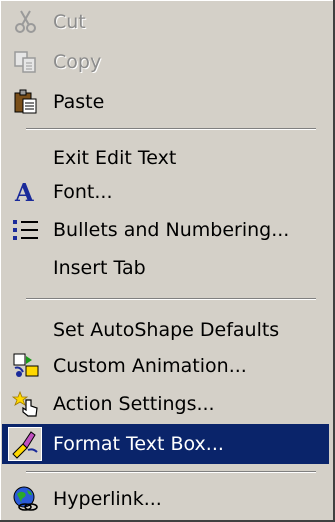  What do you see at coordinates (165, 22) in the screenshot?
I see `menu-item-cut: Cut` at bounding box center [165, 22].